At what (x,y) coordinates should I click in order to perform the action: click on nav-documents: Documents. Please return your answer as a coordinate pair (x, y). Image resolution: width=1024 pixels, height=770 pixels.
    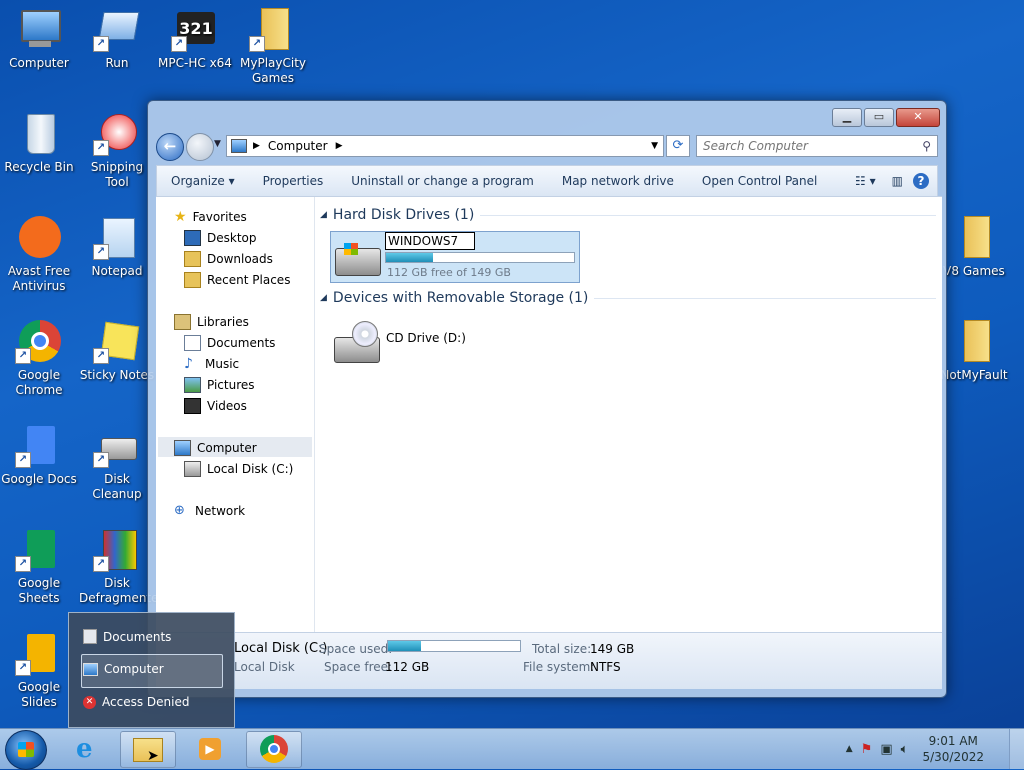
    Looking at the image, I should click on (229, 343).